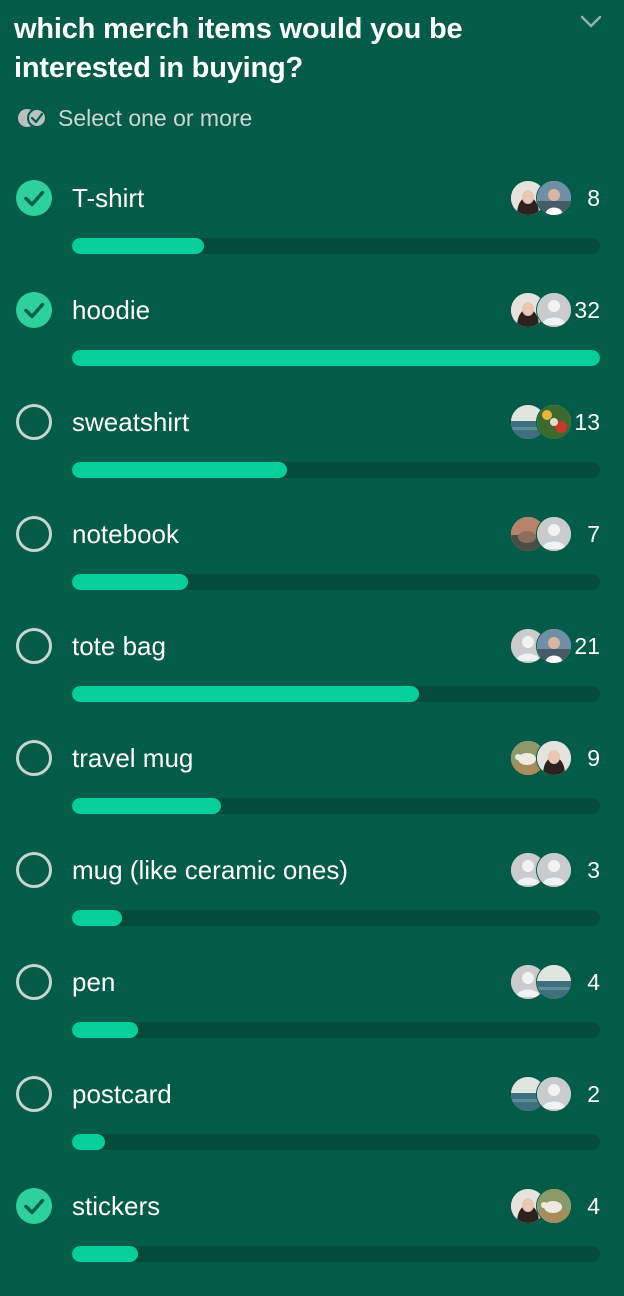 Image resolution: width=624 pixels, height=1296 pixels. Describe the element at coordinates (312, 568) in the screenshot. I see `poll-option: notebook 7` at that location.